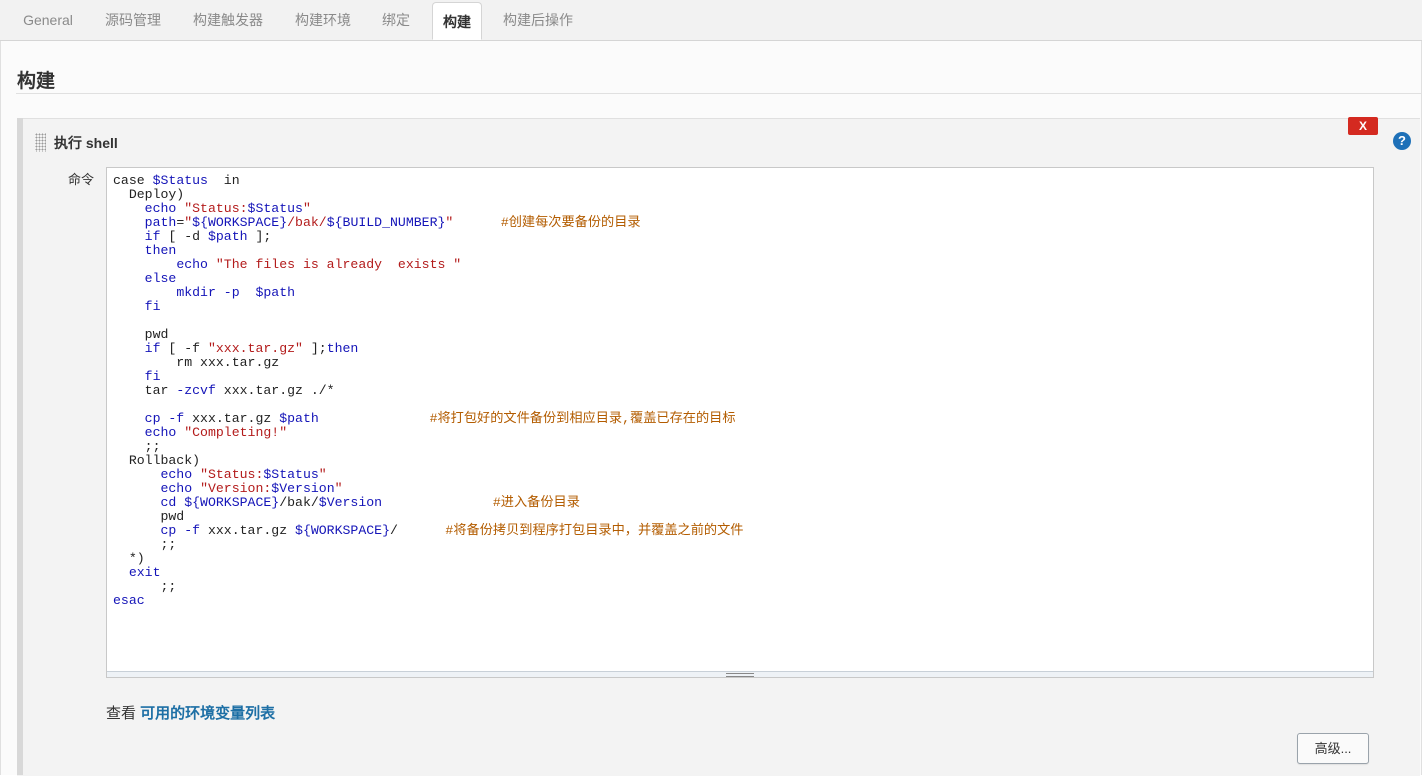  I want to click on tab-post-build-actions: 构建后操作, so click(538, 20).